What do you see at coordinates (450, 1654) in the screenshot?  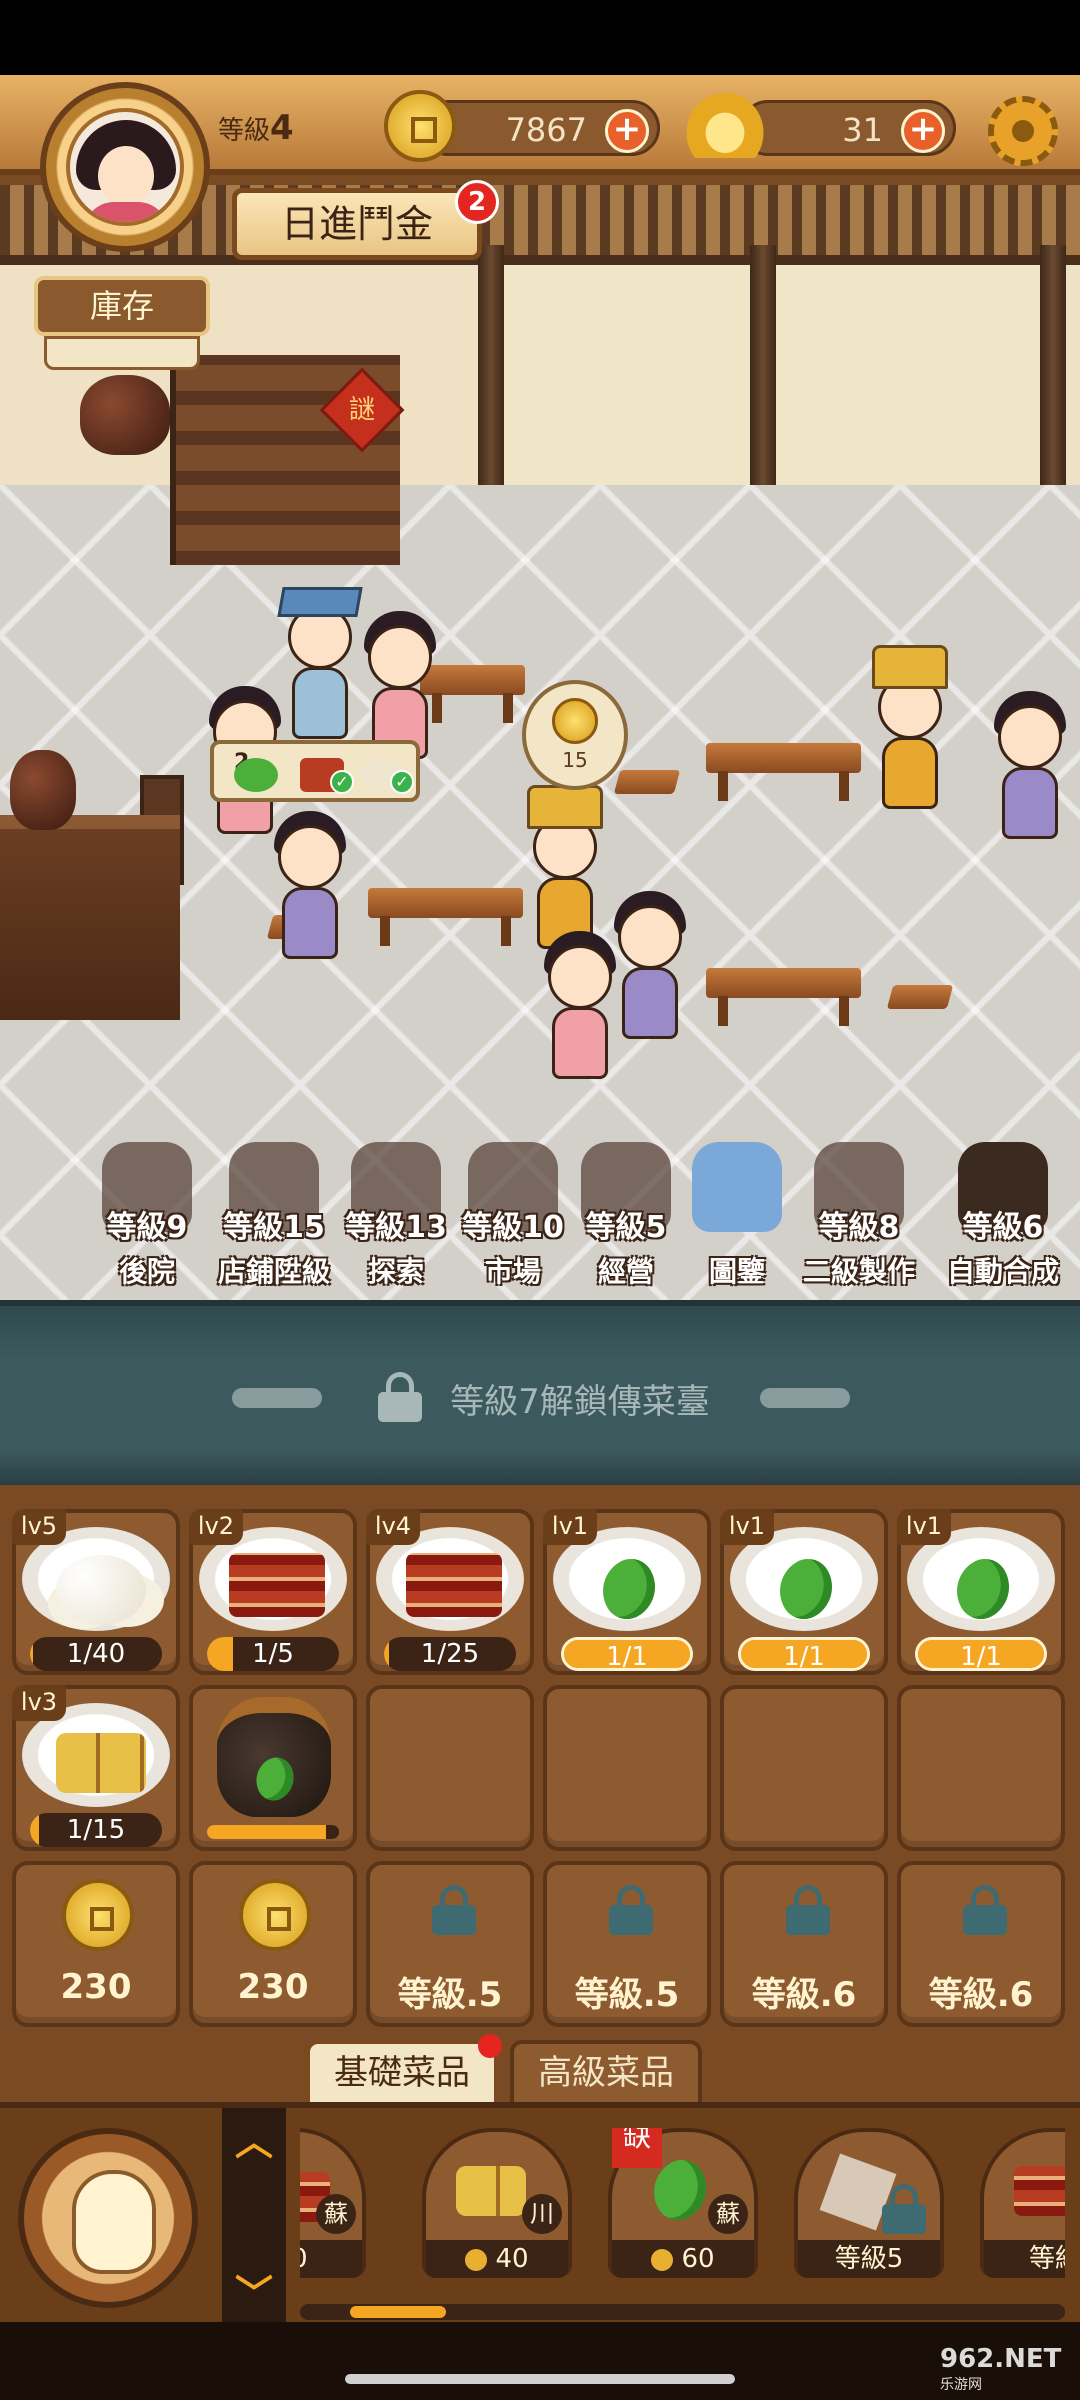 I see `merge-progress: 1/25` at bounding box center [450, 1654].